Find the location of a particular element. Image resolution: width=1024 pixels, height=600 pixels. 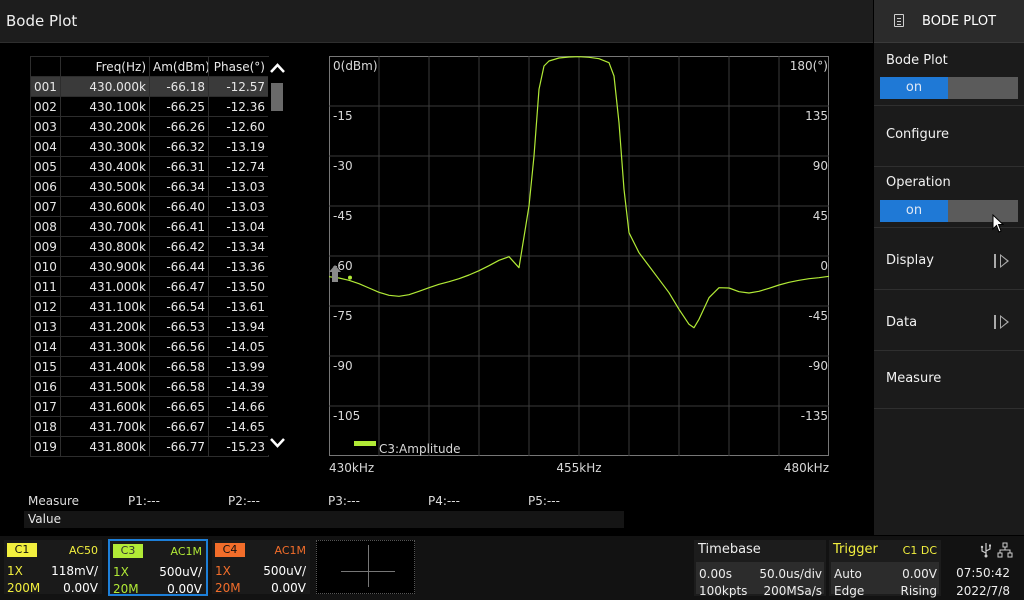

channel-c1-box: C1 AC50 1X 118mV/ 200M 0.00V is located at coordinates (53, 567).